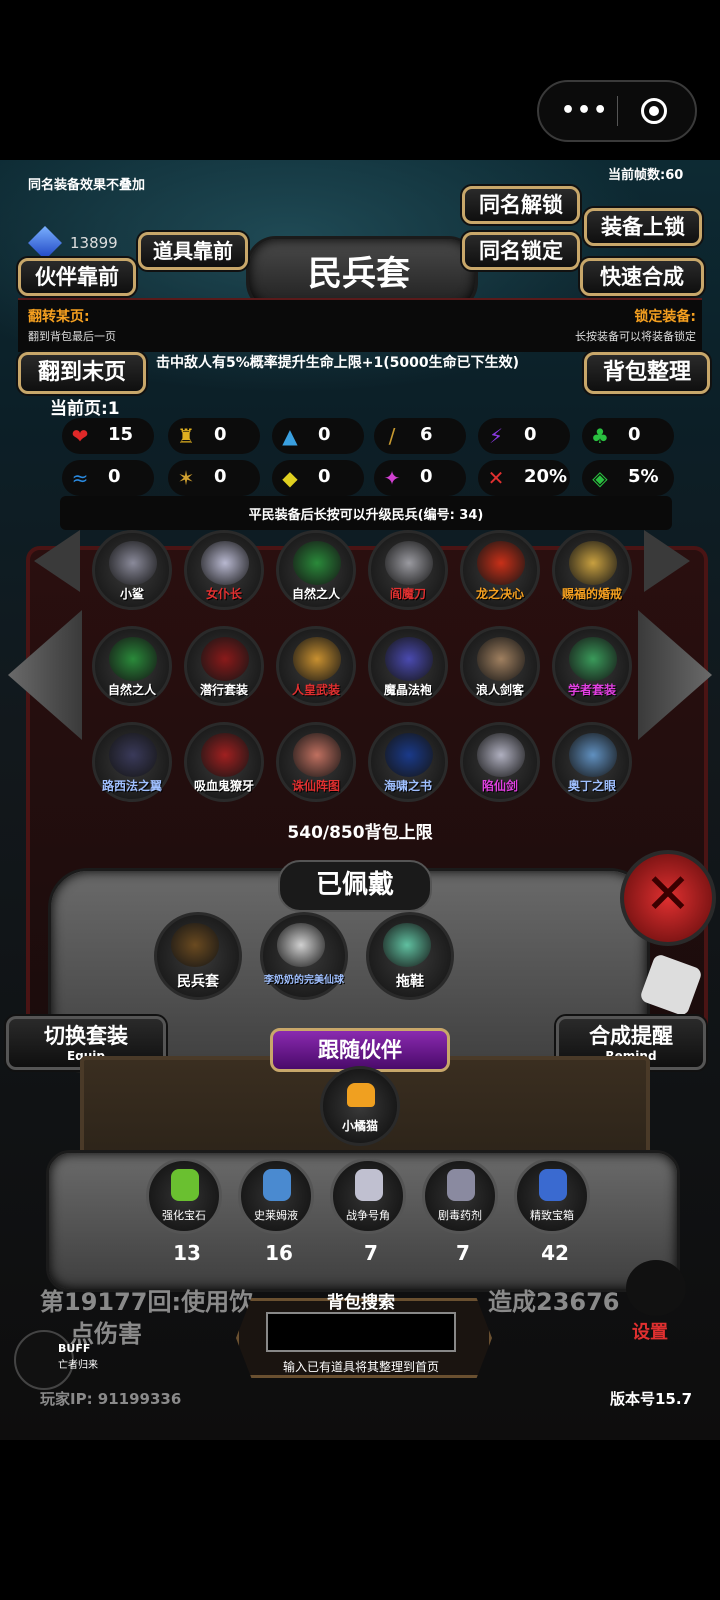 This screenshot has width=720, height=1600. Describe the element at coordinates (368, 1215) in the screenshot. I see `consumable-name: 战争号角` at that location.